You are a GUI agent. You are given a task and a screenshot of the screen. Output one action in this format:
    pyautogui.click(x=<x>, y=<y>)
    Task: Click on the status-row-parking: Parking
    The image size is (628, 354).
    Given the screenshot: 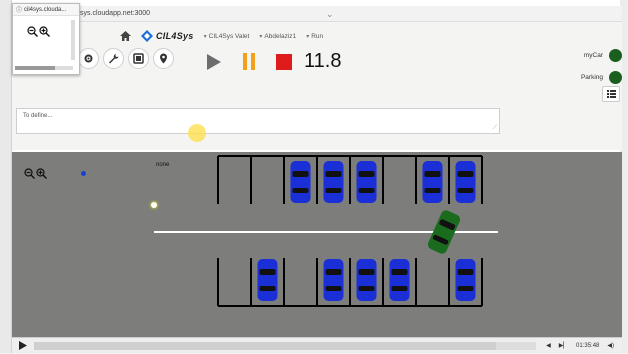 What is the action you would take?
    pyautogui.click(x=592, y=77)
    